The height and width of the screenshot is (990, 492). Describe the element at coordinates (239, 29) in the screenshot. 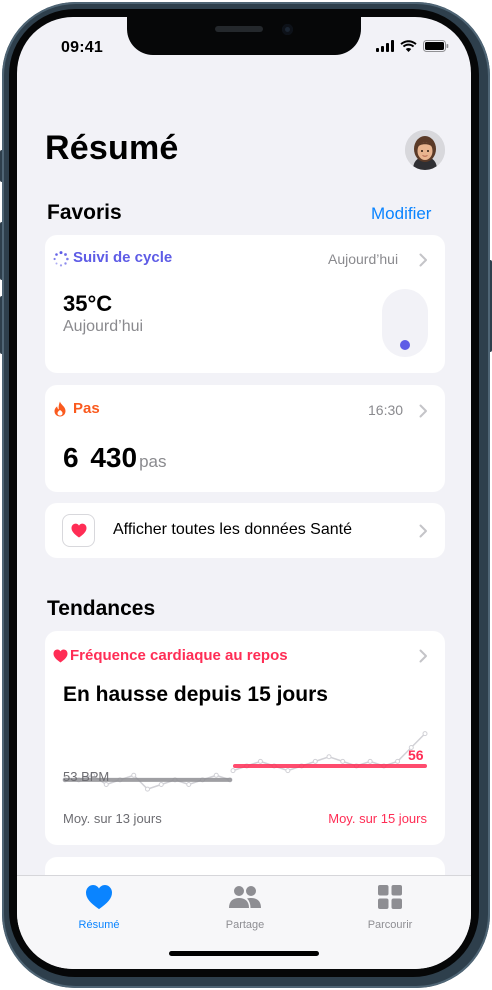

I see `speaker` at that location.